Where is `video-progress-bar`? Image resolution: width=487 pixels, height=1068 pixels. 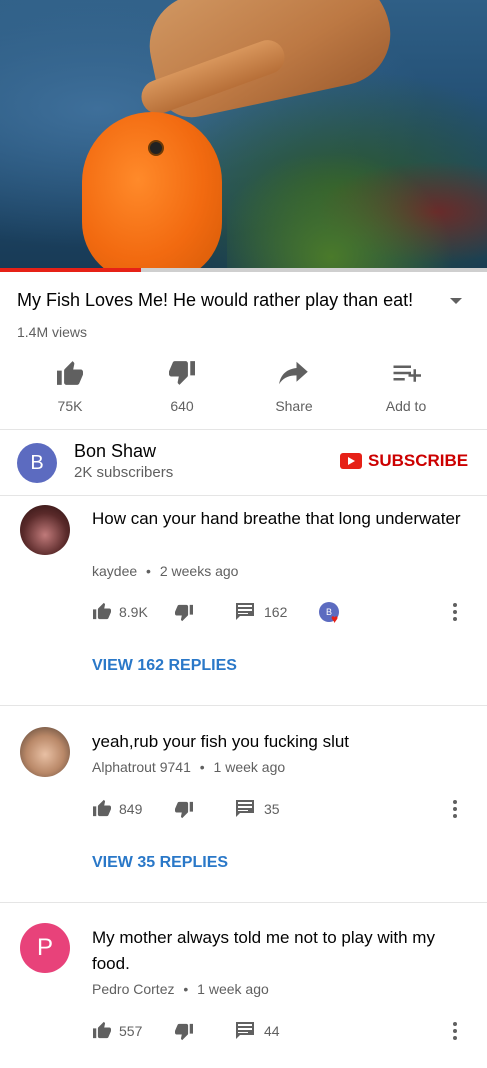
video-progress-bar is located at coordinates (243, 270).